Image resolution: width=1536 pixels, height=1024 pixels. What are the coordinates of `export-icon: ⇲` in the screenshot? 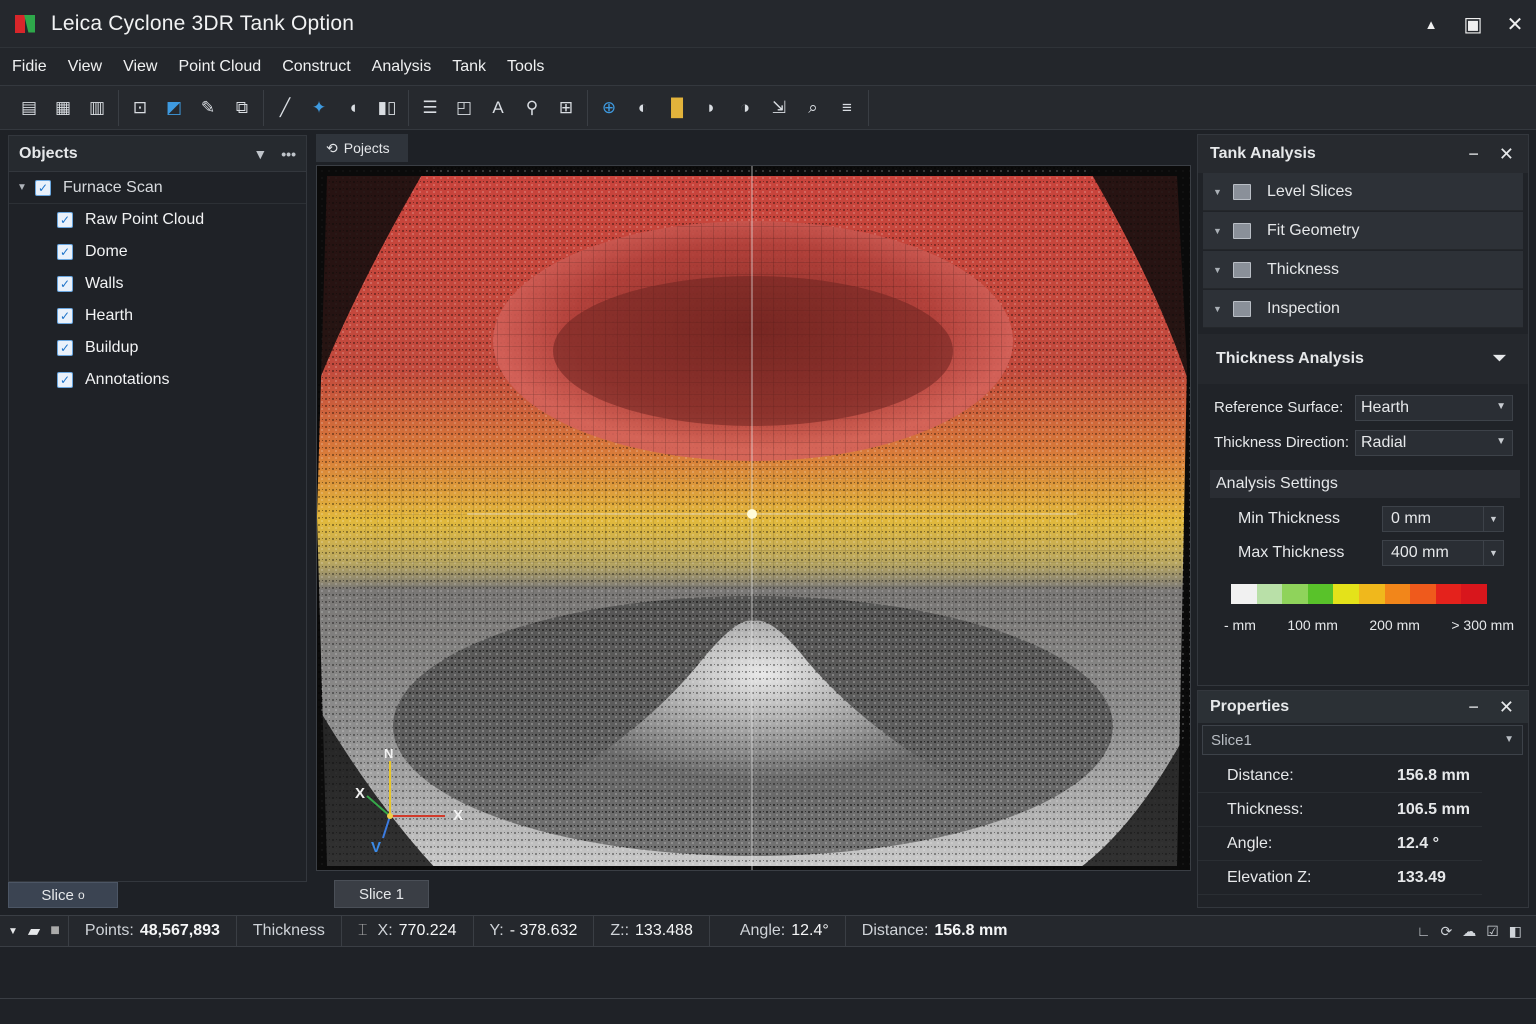 It's located at (779, 108).